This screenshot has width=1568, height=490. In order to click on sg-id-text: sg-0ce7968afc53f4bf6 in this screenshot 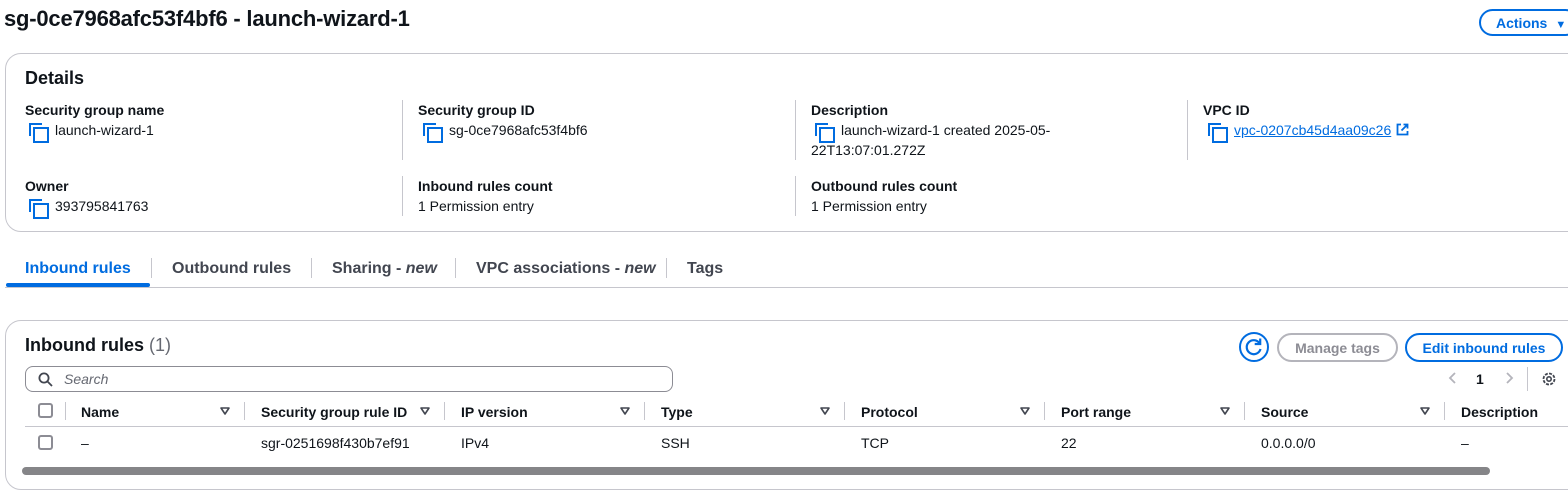, I will do `click(518, 130)`.